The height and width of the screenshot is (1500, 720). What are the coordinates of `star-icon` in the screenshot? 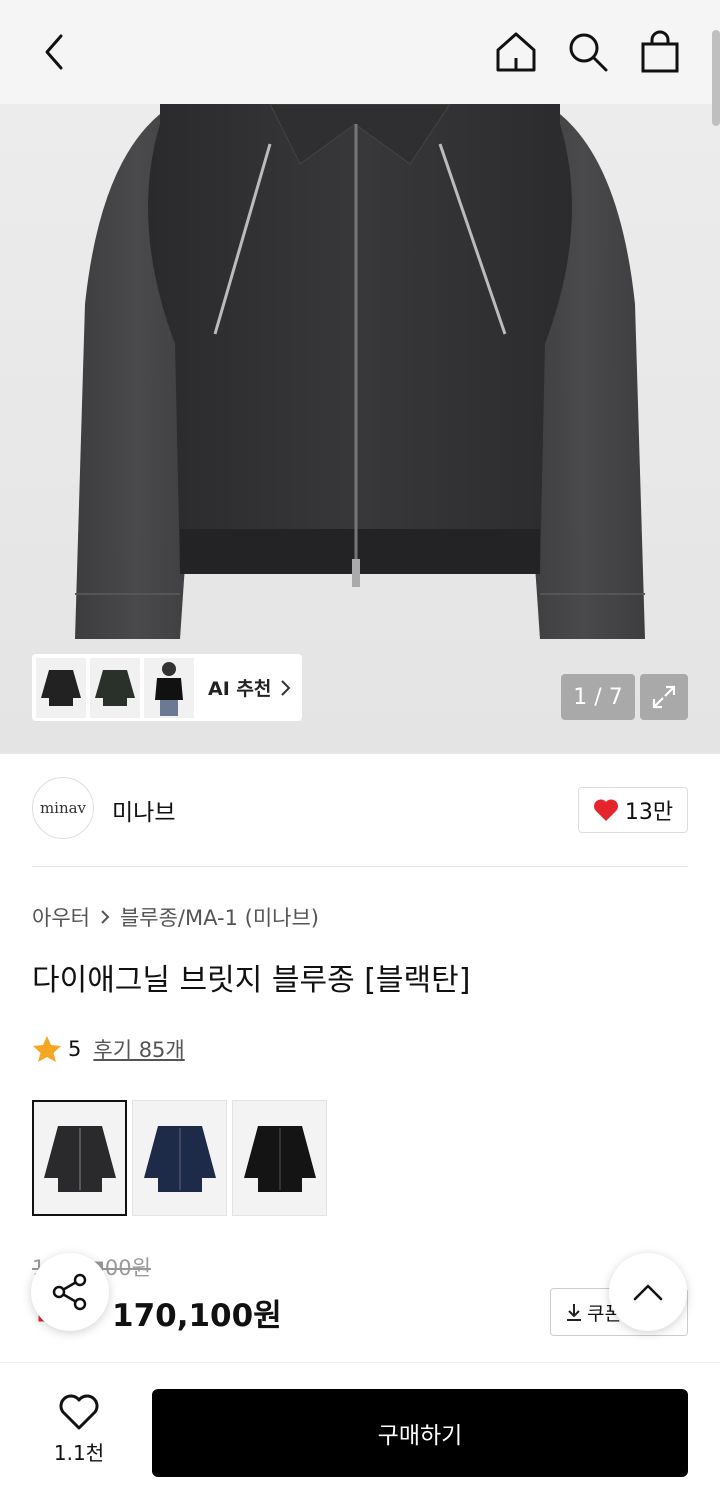 It's located at (47, 1049).